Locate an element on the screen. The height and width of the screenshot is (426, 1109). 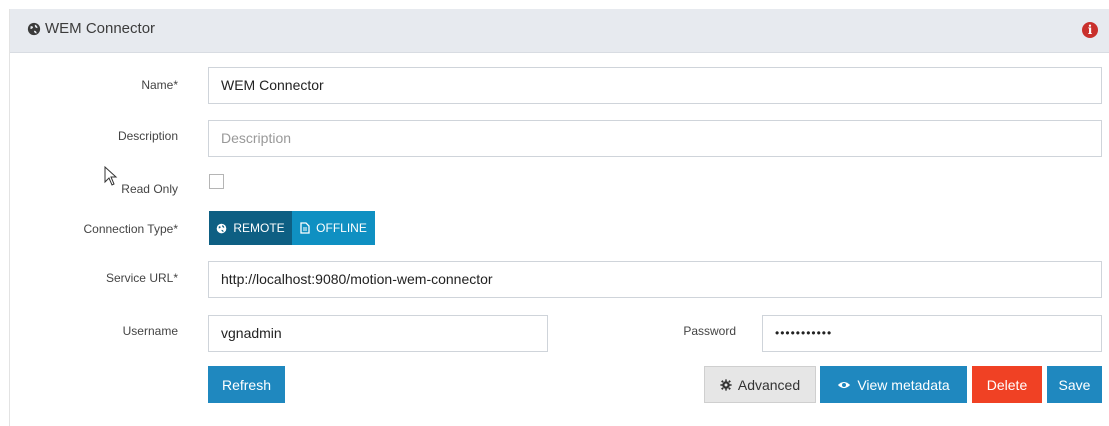
delete-button: Delete is located at coordinates (1007, 384).